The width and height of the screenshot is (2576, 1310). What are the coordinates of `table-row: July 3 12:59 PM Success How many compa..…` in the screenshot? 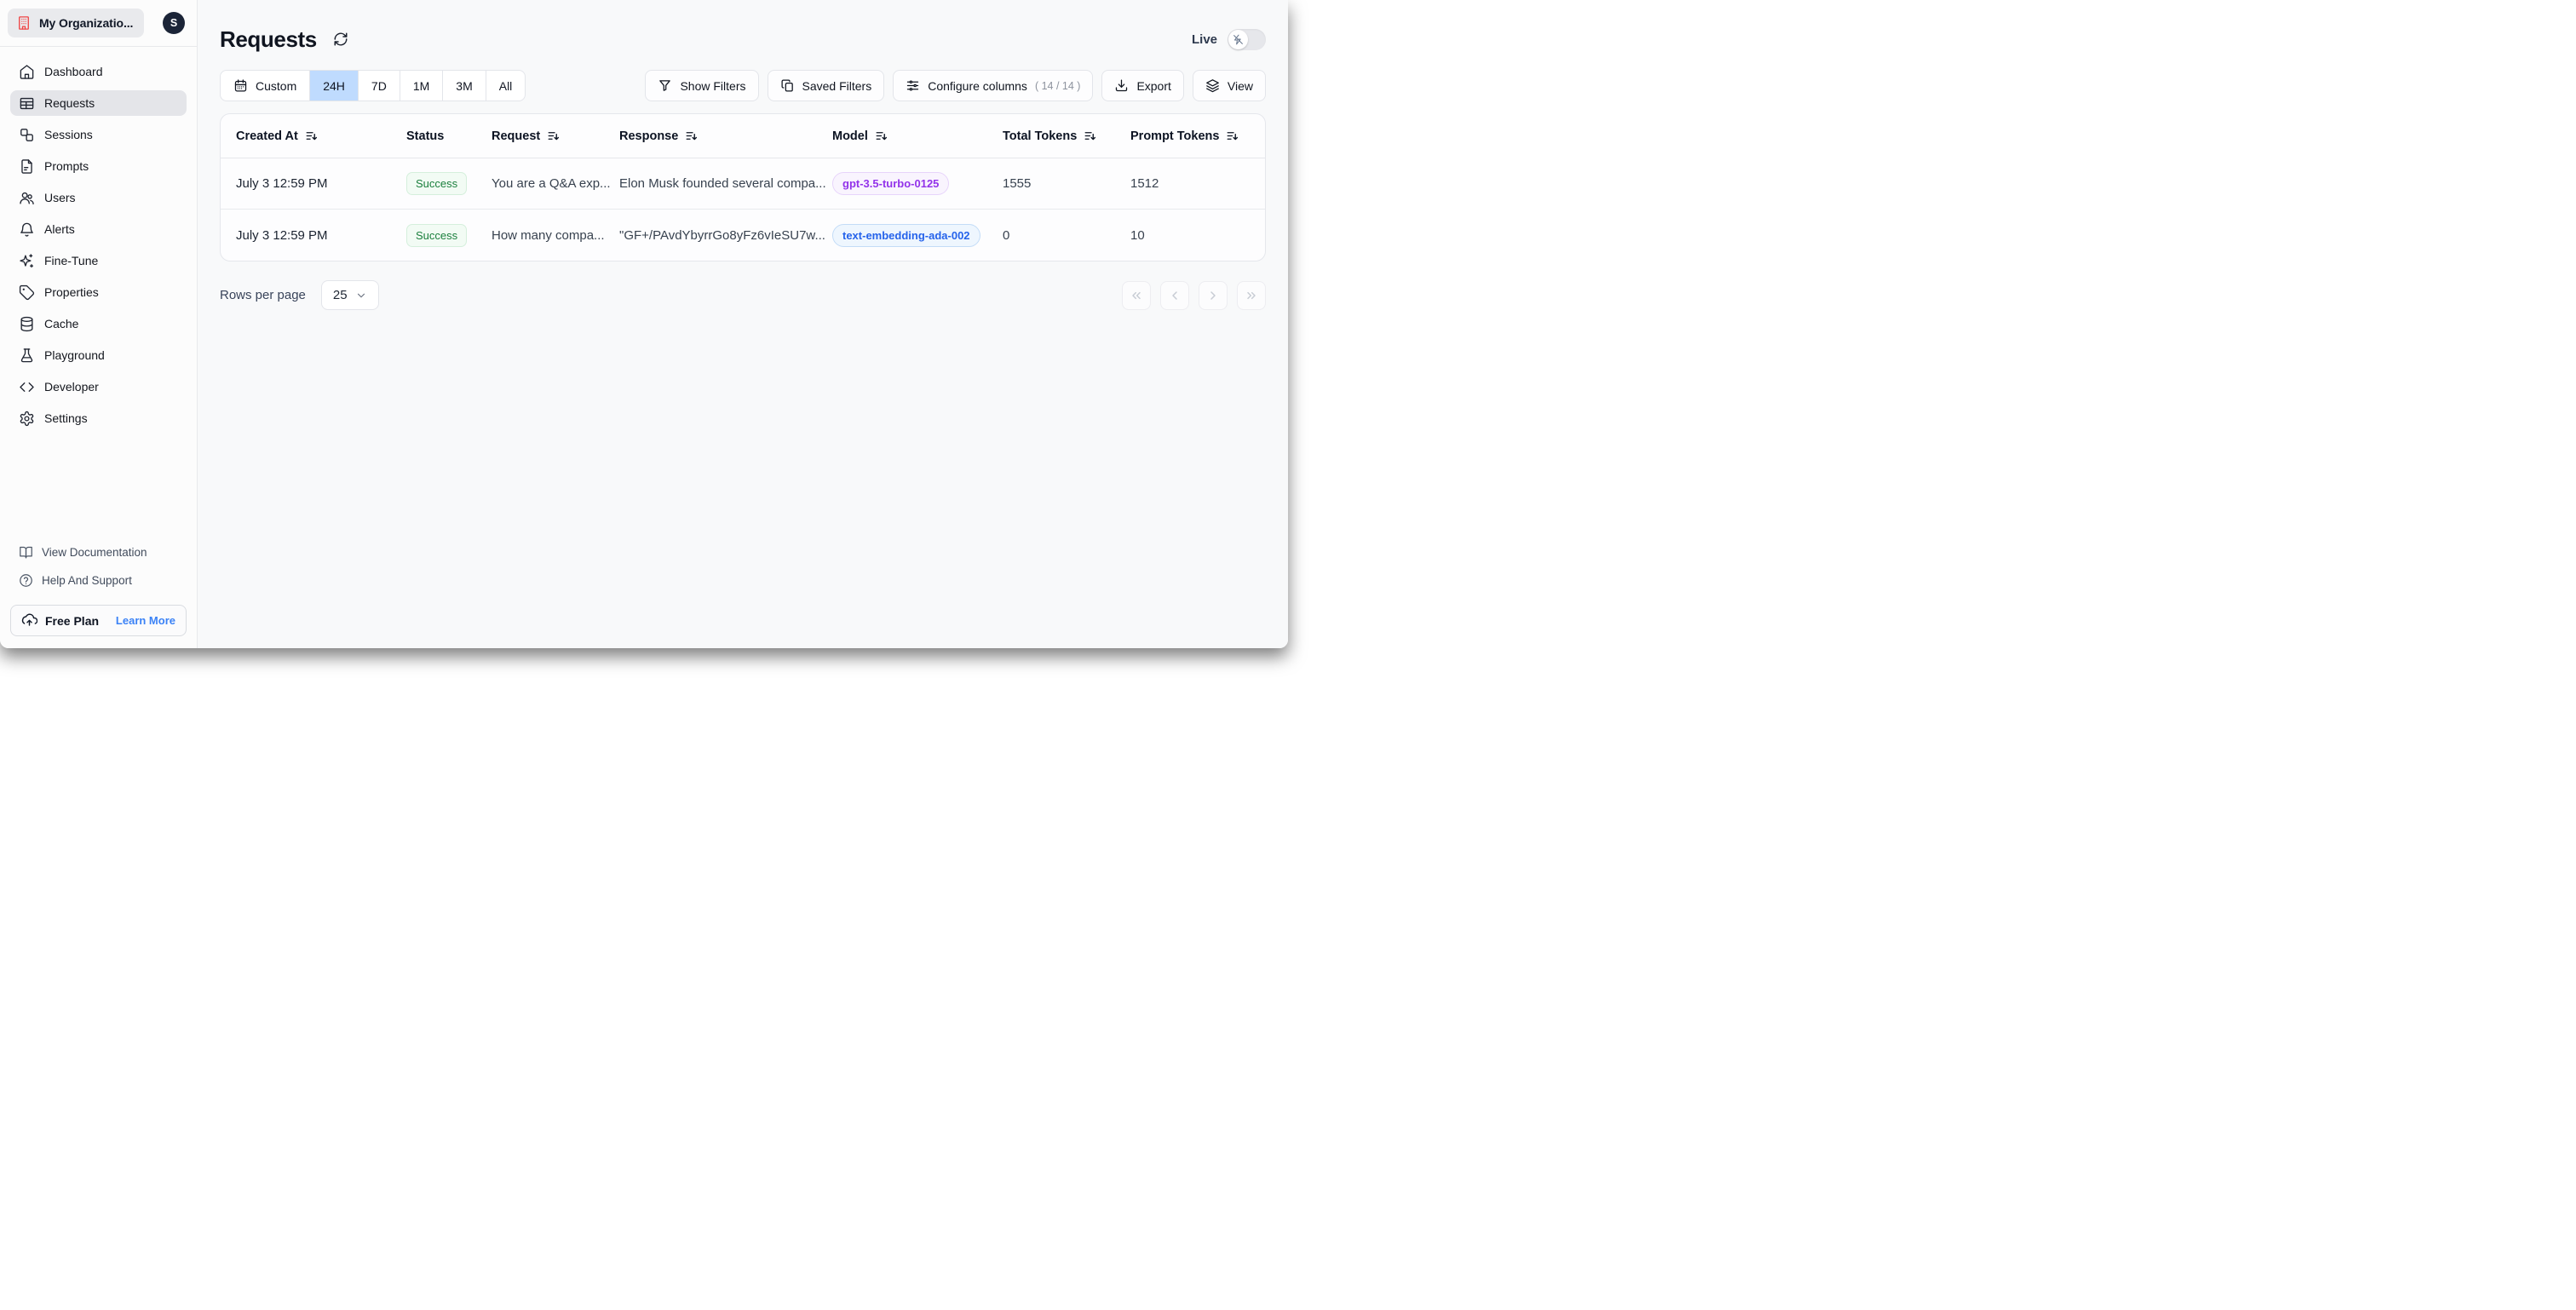 It's located at (743, 235).